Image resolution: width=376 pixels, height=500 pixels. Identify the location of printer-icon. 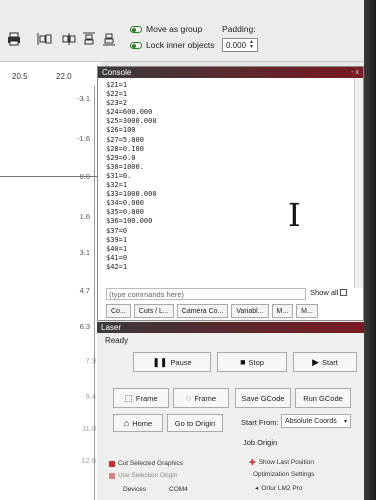
(14, 39).